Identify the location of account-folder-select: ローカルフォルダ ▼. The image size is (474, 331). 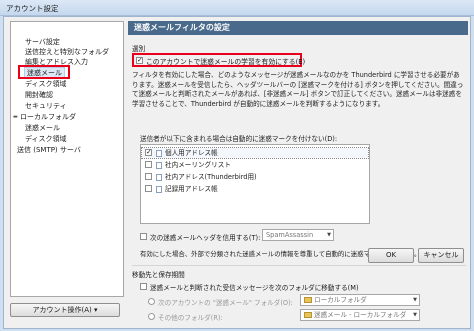
(360, 300).